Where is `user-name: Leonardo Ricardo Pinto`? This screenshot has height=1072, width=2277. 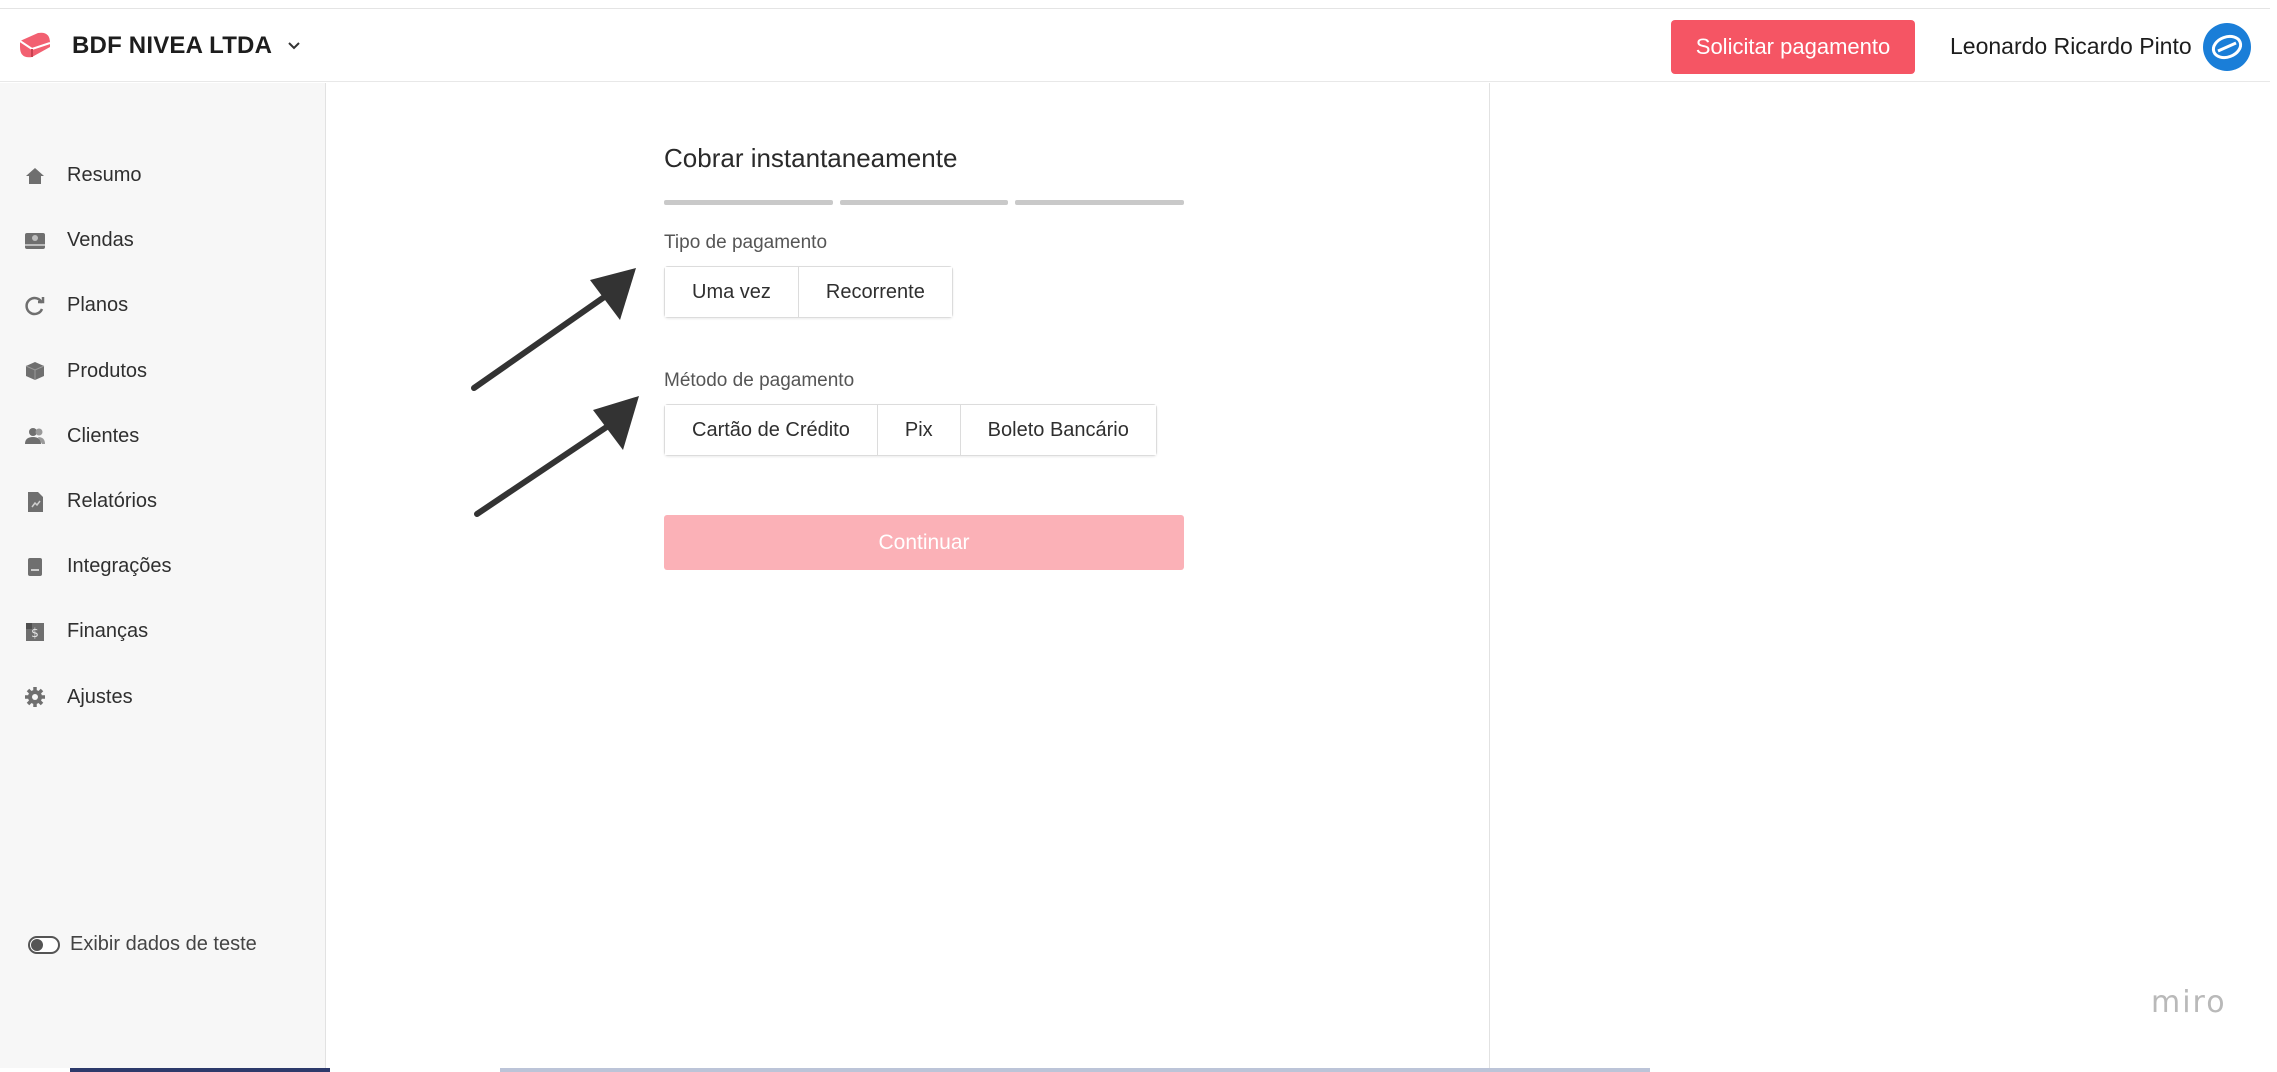
user-name: Leonardo Ricardo Pinto is located at coordinates (2071, 46).